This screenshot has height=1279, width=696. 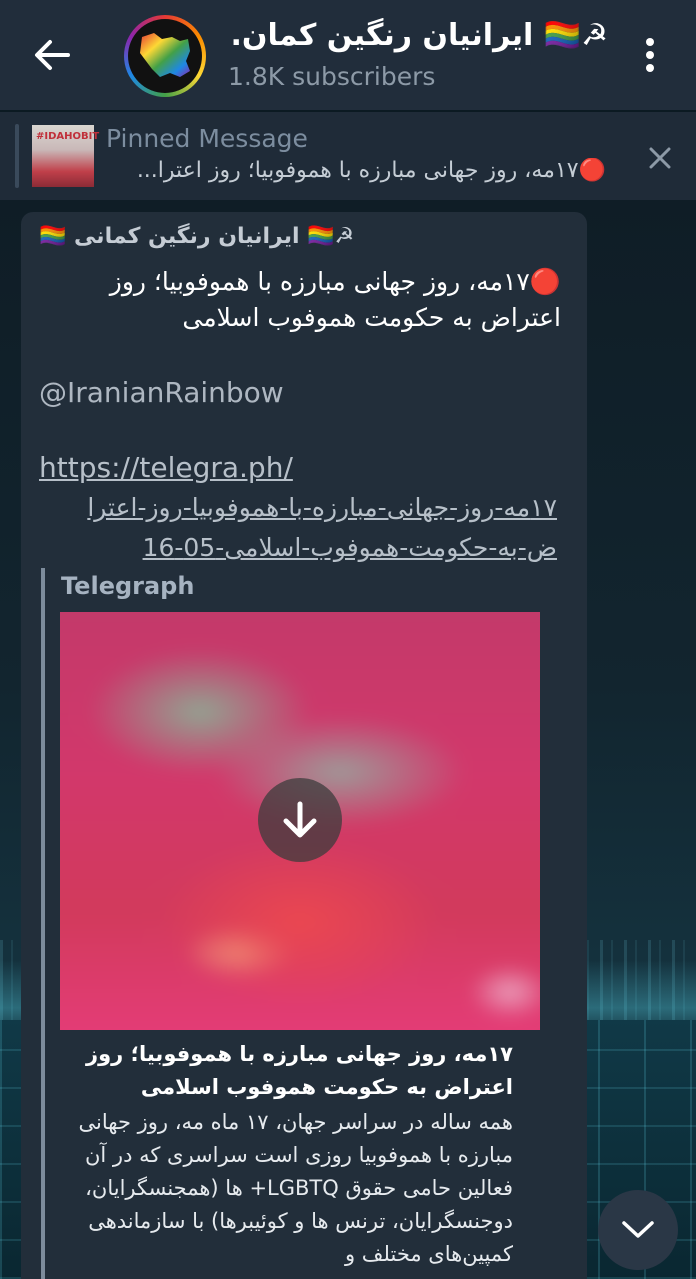 What do you see at coordinates (207, 138) in the screenshot?
I see `pinned-label: Pinned Message` at bounding box center [207, 138].